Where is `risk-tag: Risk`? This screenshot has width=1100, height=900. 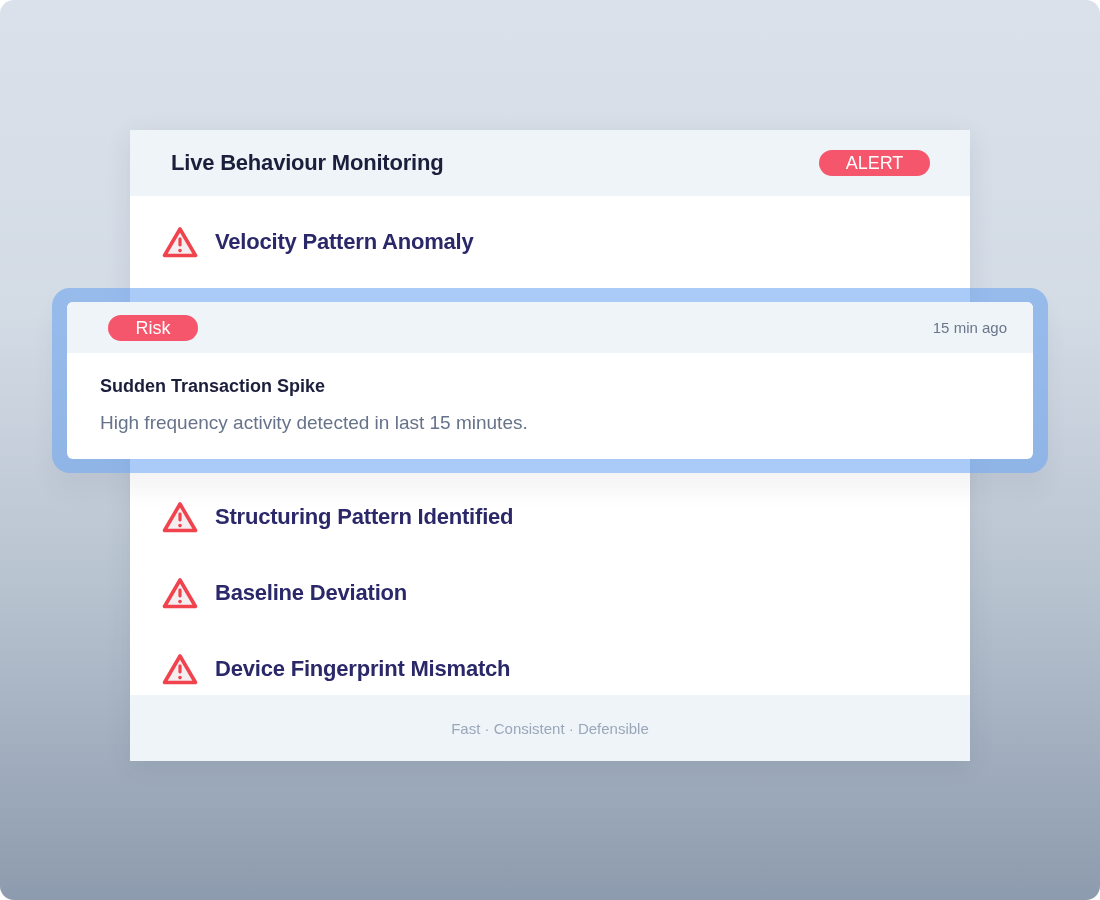 risk-tag: Risk is located at coordinates (153, 327).